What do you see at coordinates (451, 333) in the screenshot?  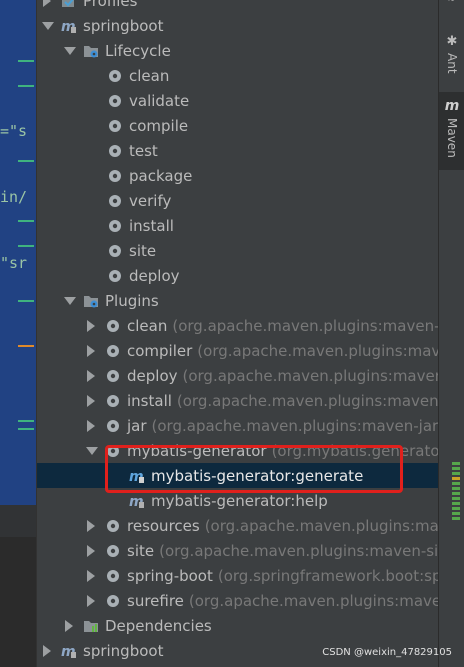 I see `tool-window-strip: e ✱ Ant m Maven` at bounding box center [451, 333].